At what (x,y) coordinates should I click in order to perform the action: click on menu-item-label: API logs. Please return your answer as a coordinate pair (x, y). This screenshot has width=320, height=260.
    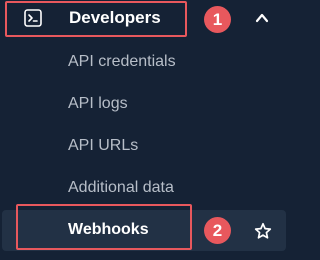
    Looking at the image, I should click on (98, 103).